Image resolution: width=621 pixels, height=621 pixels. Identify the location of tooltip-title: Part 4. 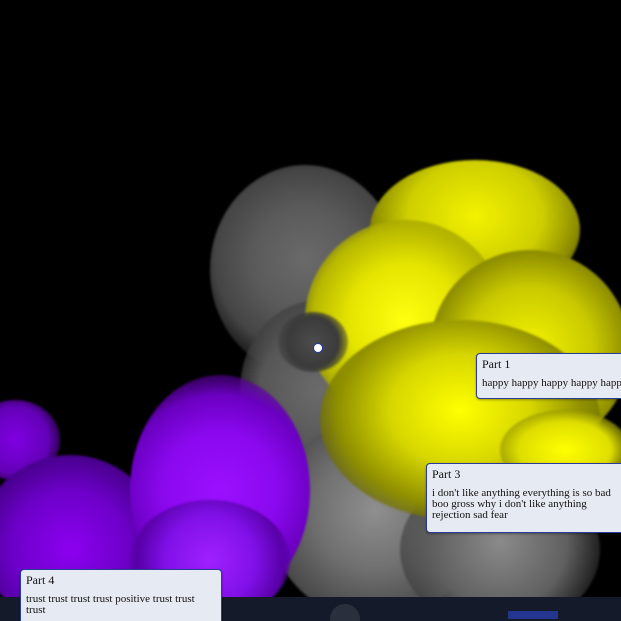
(40, 580).